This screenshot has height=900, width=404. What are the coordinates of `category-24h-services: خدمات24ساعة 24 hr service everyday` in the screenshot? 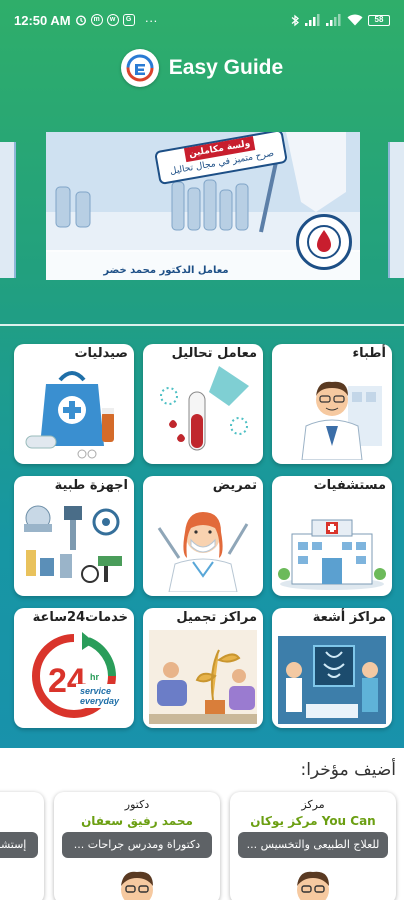 It's located at (74, 668).